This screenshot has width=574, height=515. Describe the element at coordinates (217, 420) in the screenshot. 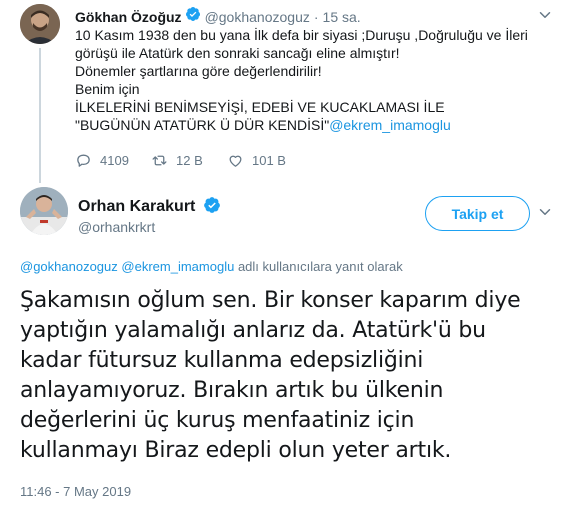

I see `main-text-line: değerlerini üç kuruş menfaatiniz için` at that location.